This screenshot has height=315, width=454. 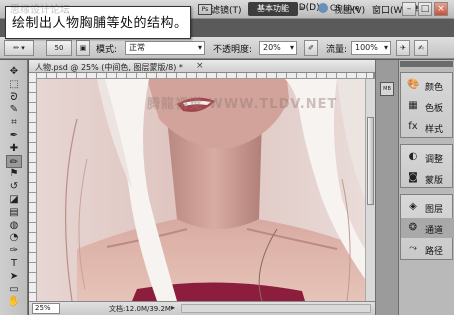 What do you see at coordinates (441, 9) in the screenshot?
I see `close-button: ×` at bounding box center [441, 9].